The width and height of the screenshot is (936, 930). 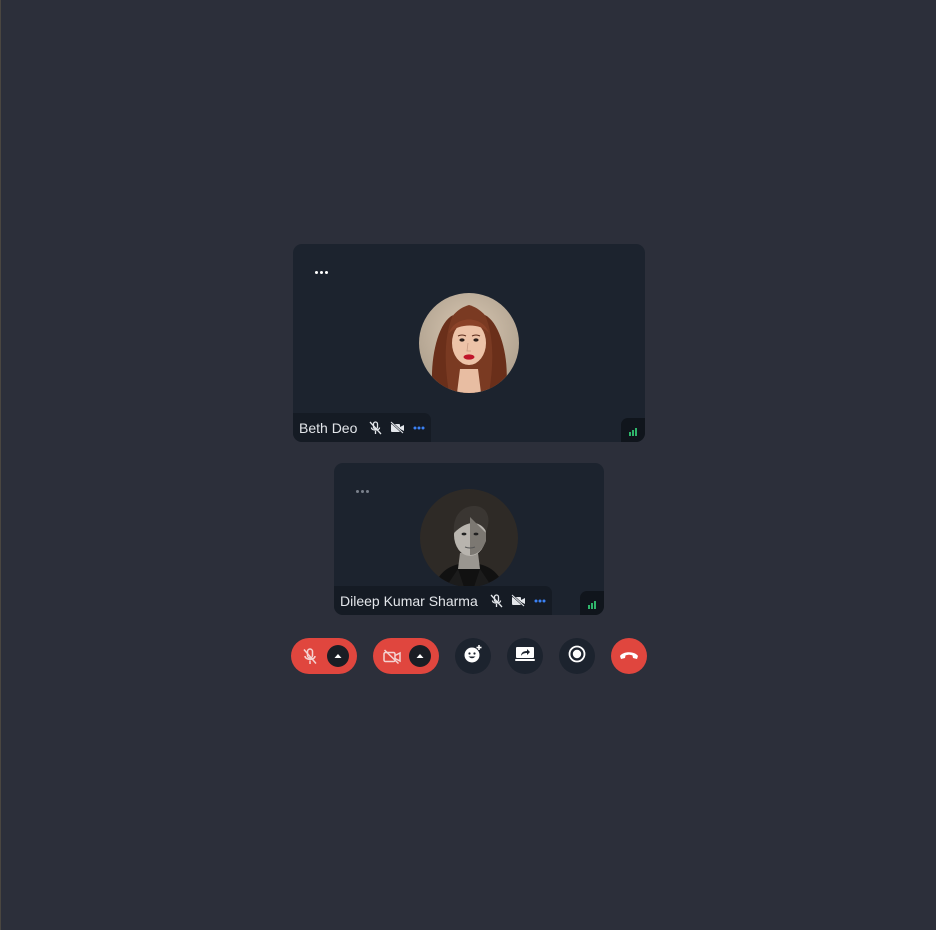 I want to click on participant-name: Beth Deo, so click(x=328, y=427).